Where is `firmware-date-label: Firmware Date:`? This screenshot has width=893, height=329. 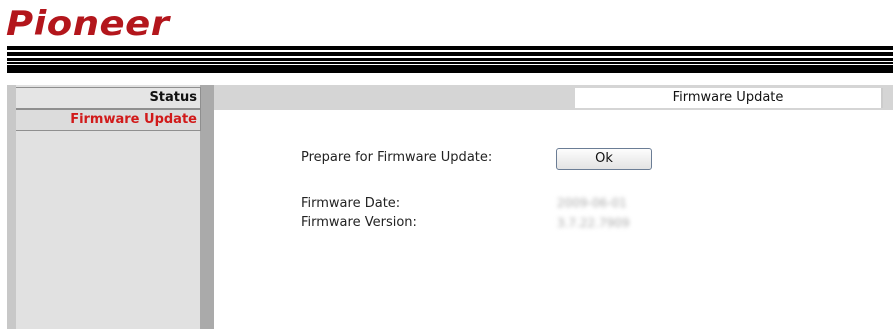 firmware-date-label: Firmware Date: is located at coordinates (351, 203).